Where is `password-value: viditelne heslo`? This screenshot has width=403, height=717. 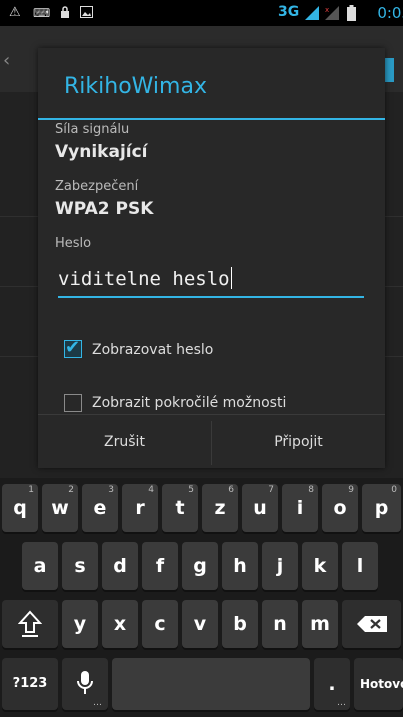
password-value: viditelne heslo is located at coordinates (144, 279).